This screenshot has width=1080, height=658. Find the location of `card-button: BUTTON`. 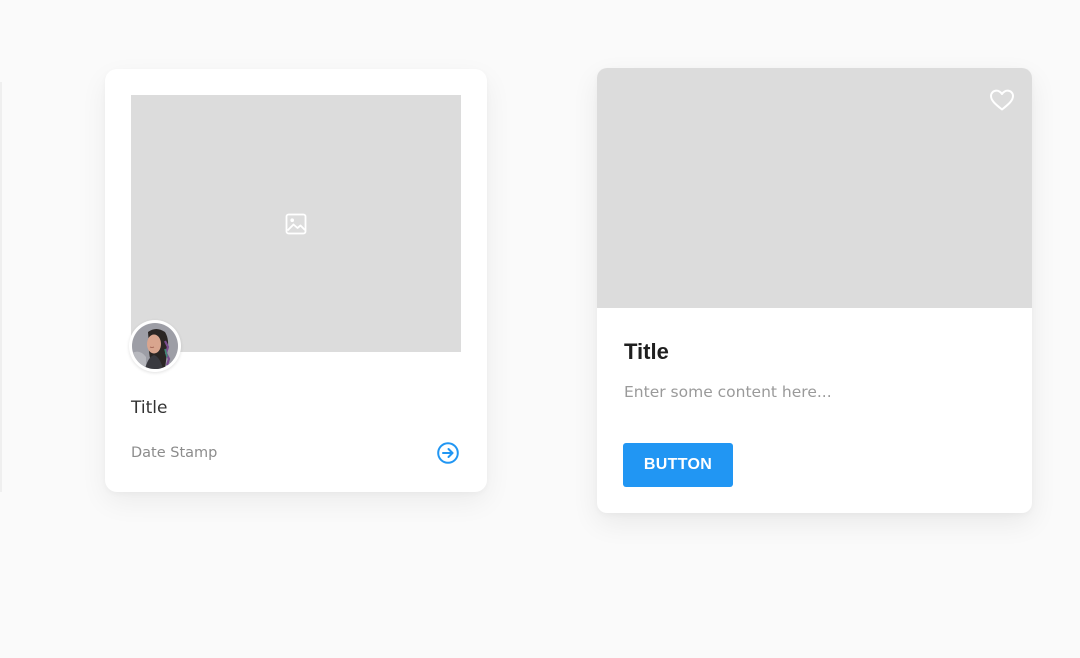

card-button: BUTTON is located at coordinates (678, 465).